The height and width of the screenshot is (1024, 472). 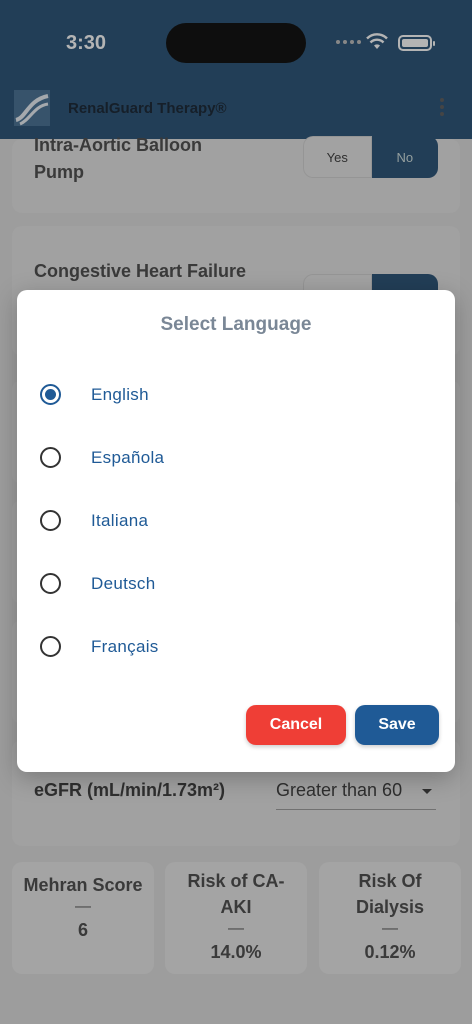 What do you see at coordinates (397, 725) in the screenshot?
I see `save-button: Save` at bounding box center [397, 725].